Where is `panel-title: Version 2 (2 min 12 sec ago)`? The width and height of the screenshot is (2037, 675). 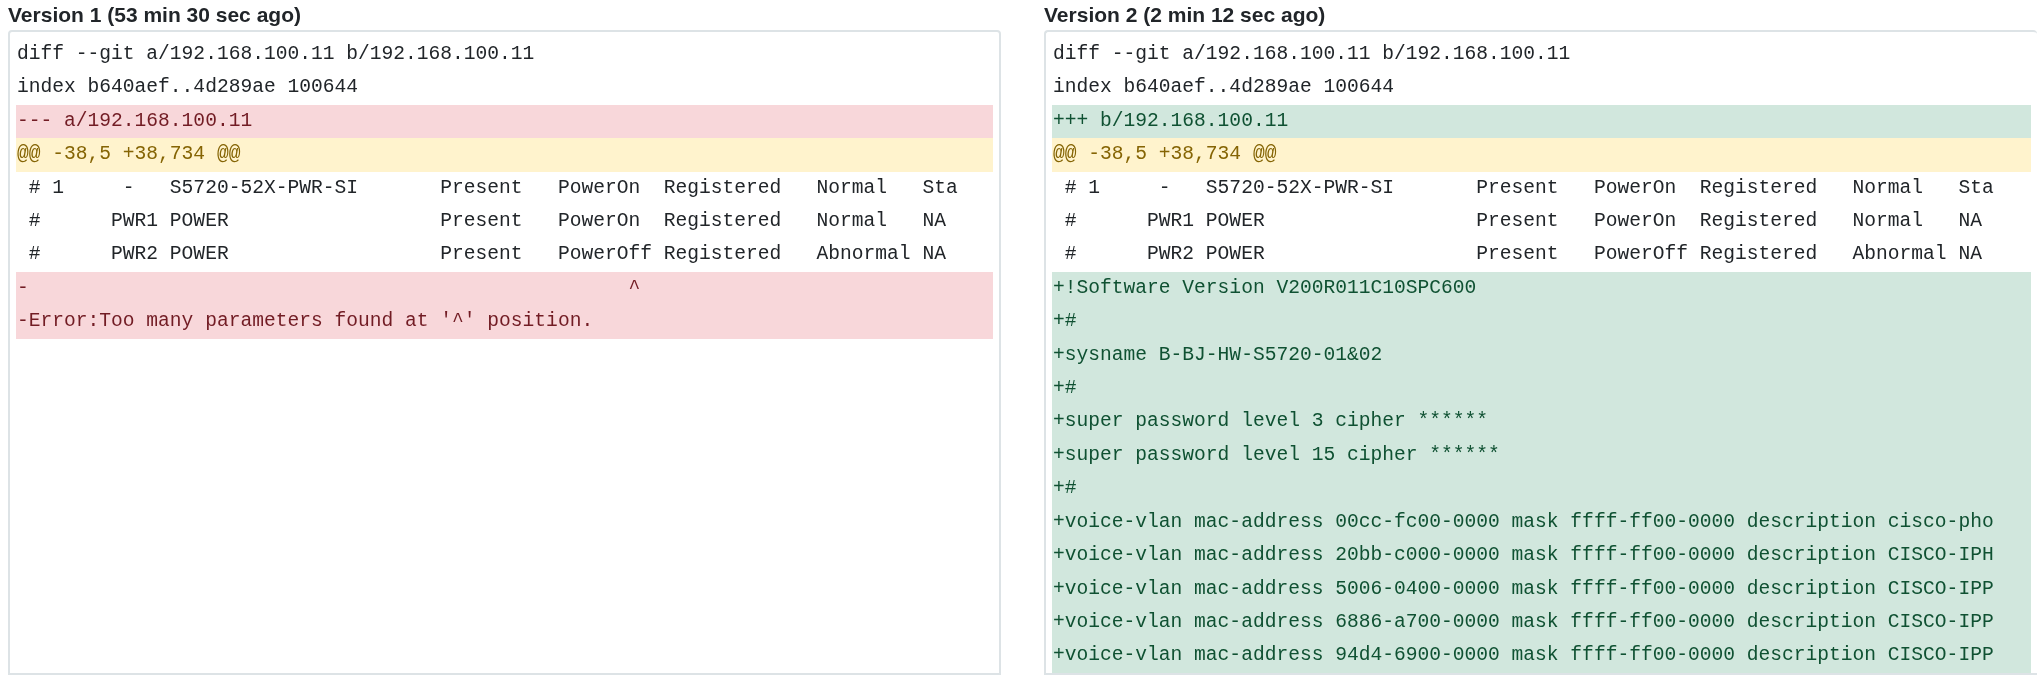
panel-title: Version 2 (2 min 12 sec ago) is located at coordinates (1185, 15).